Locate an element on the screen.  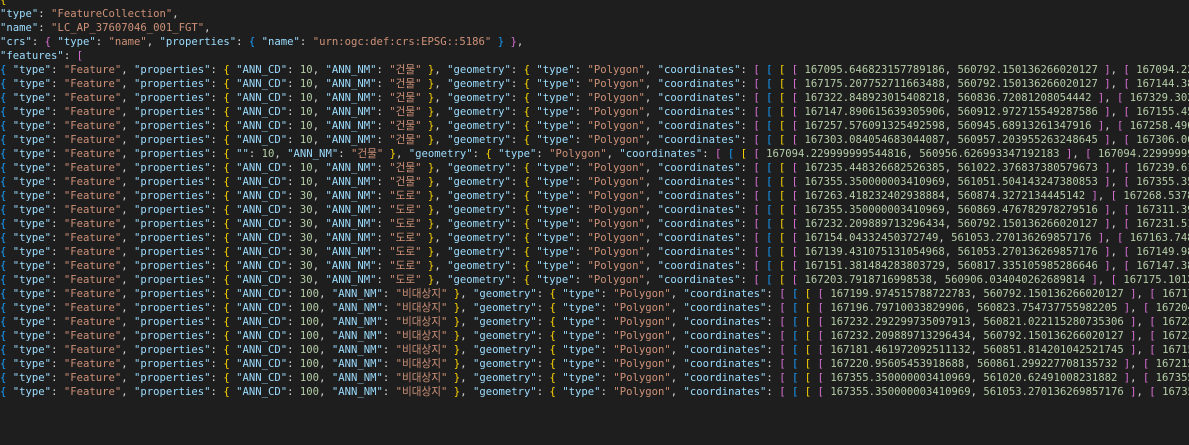
code-line-open-brace: { is located at coordinates (3, 3).